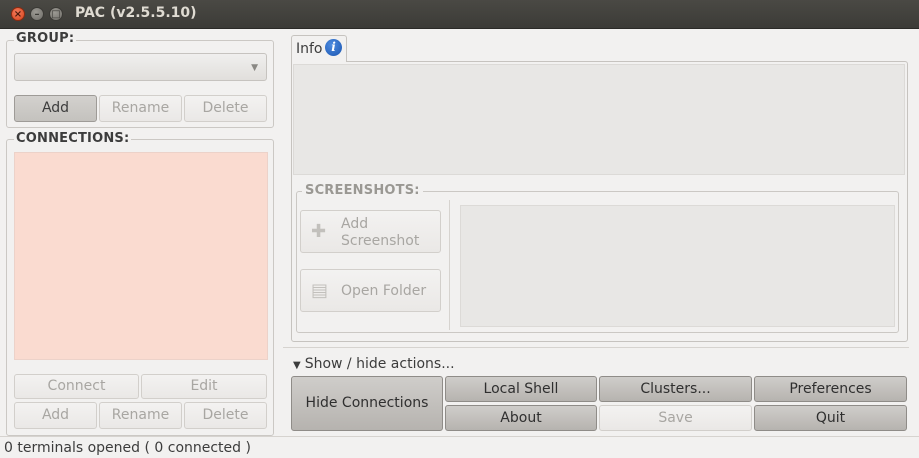  What do you see at coordinates (73, 138) in the screenshot?
I see `connections-label: CONNECTIONS:` at bounding box center [73, 138].